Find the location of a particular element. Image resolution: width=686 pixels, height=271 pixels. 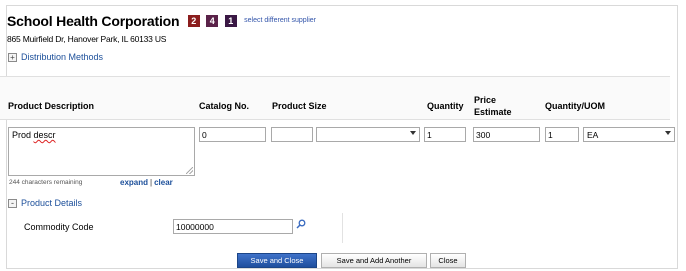

expand-icon: + is located at coordinates (12, 58).